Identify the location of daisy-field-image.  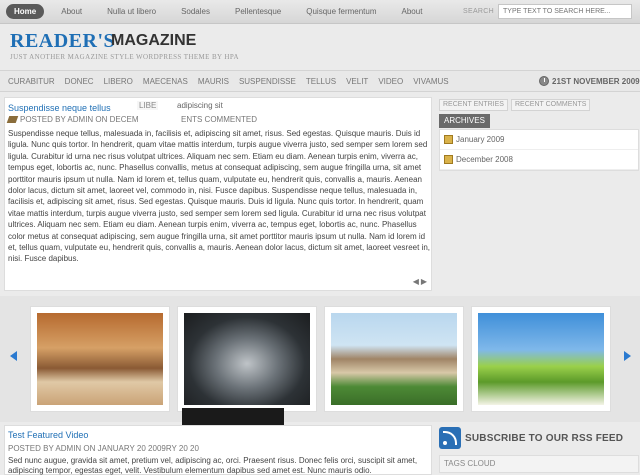
(541, 359).